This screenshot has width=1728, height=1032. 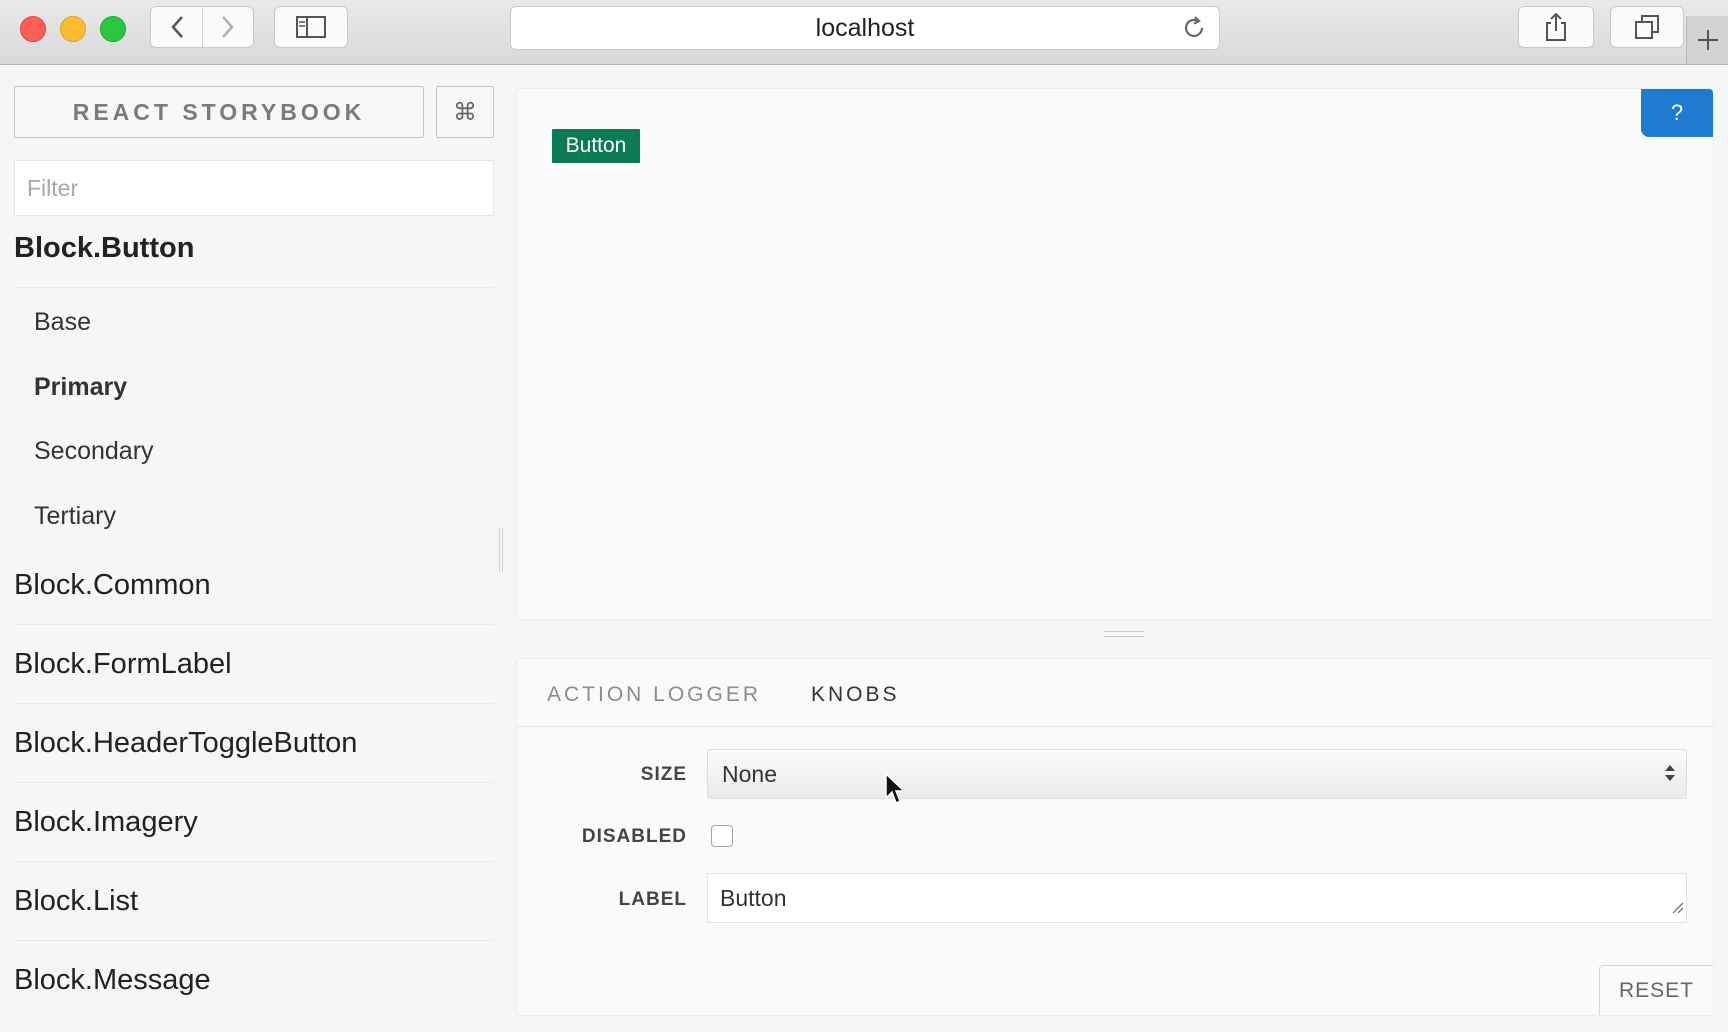 What do you see at coordinates (895, 791) in the screenshot?
I see `mouse-cursor-icon` at bounding box center [895, 791].